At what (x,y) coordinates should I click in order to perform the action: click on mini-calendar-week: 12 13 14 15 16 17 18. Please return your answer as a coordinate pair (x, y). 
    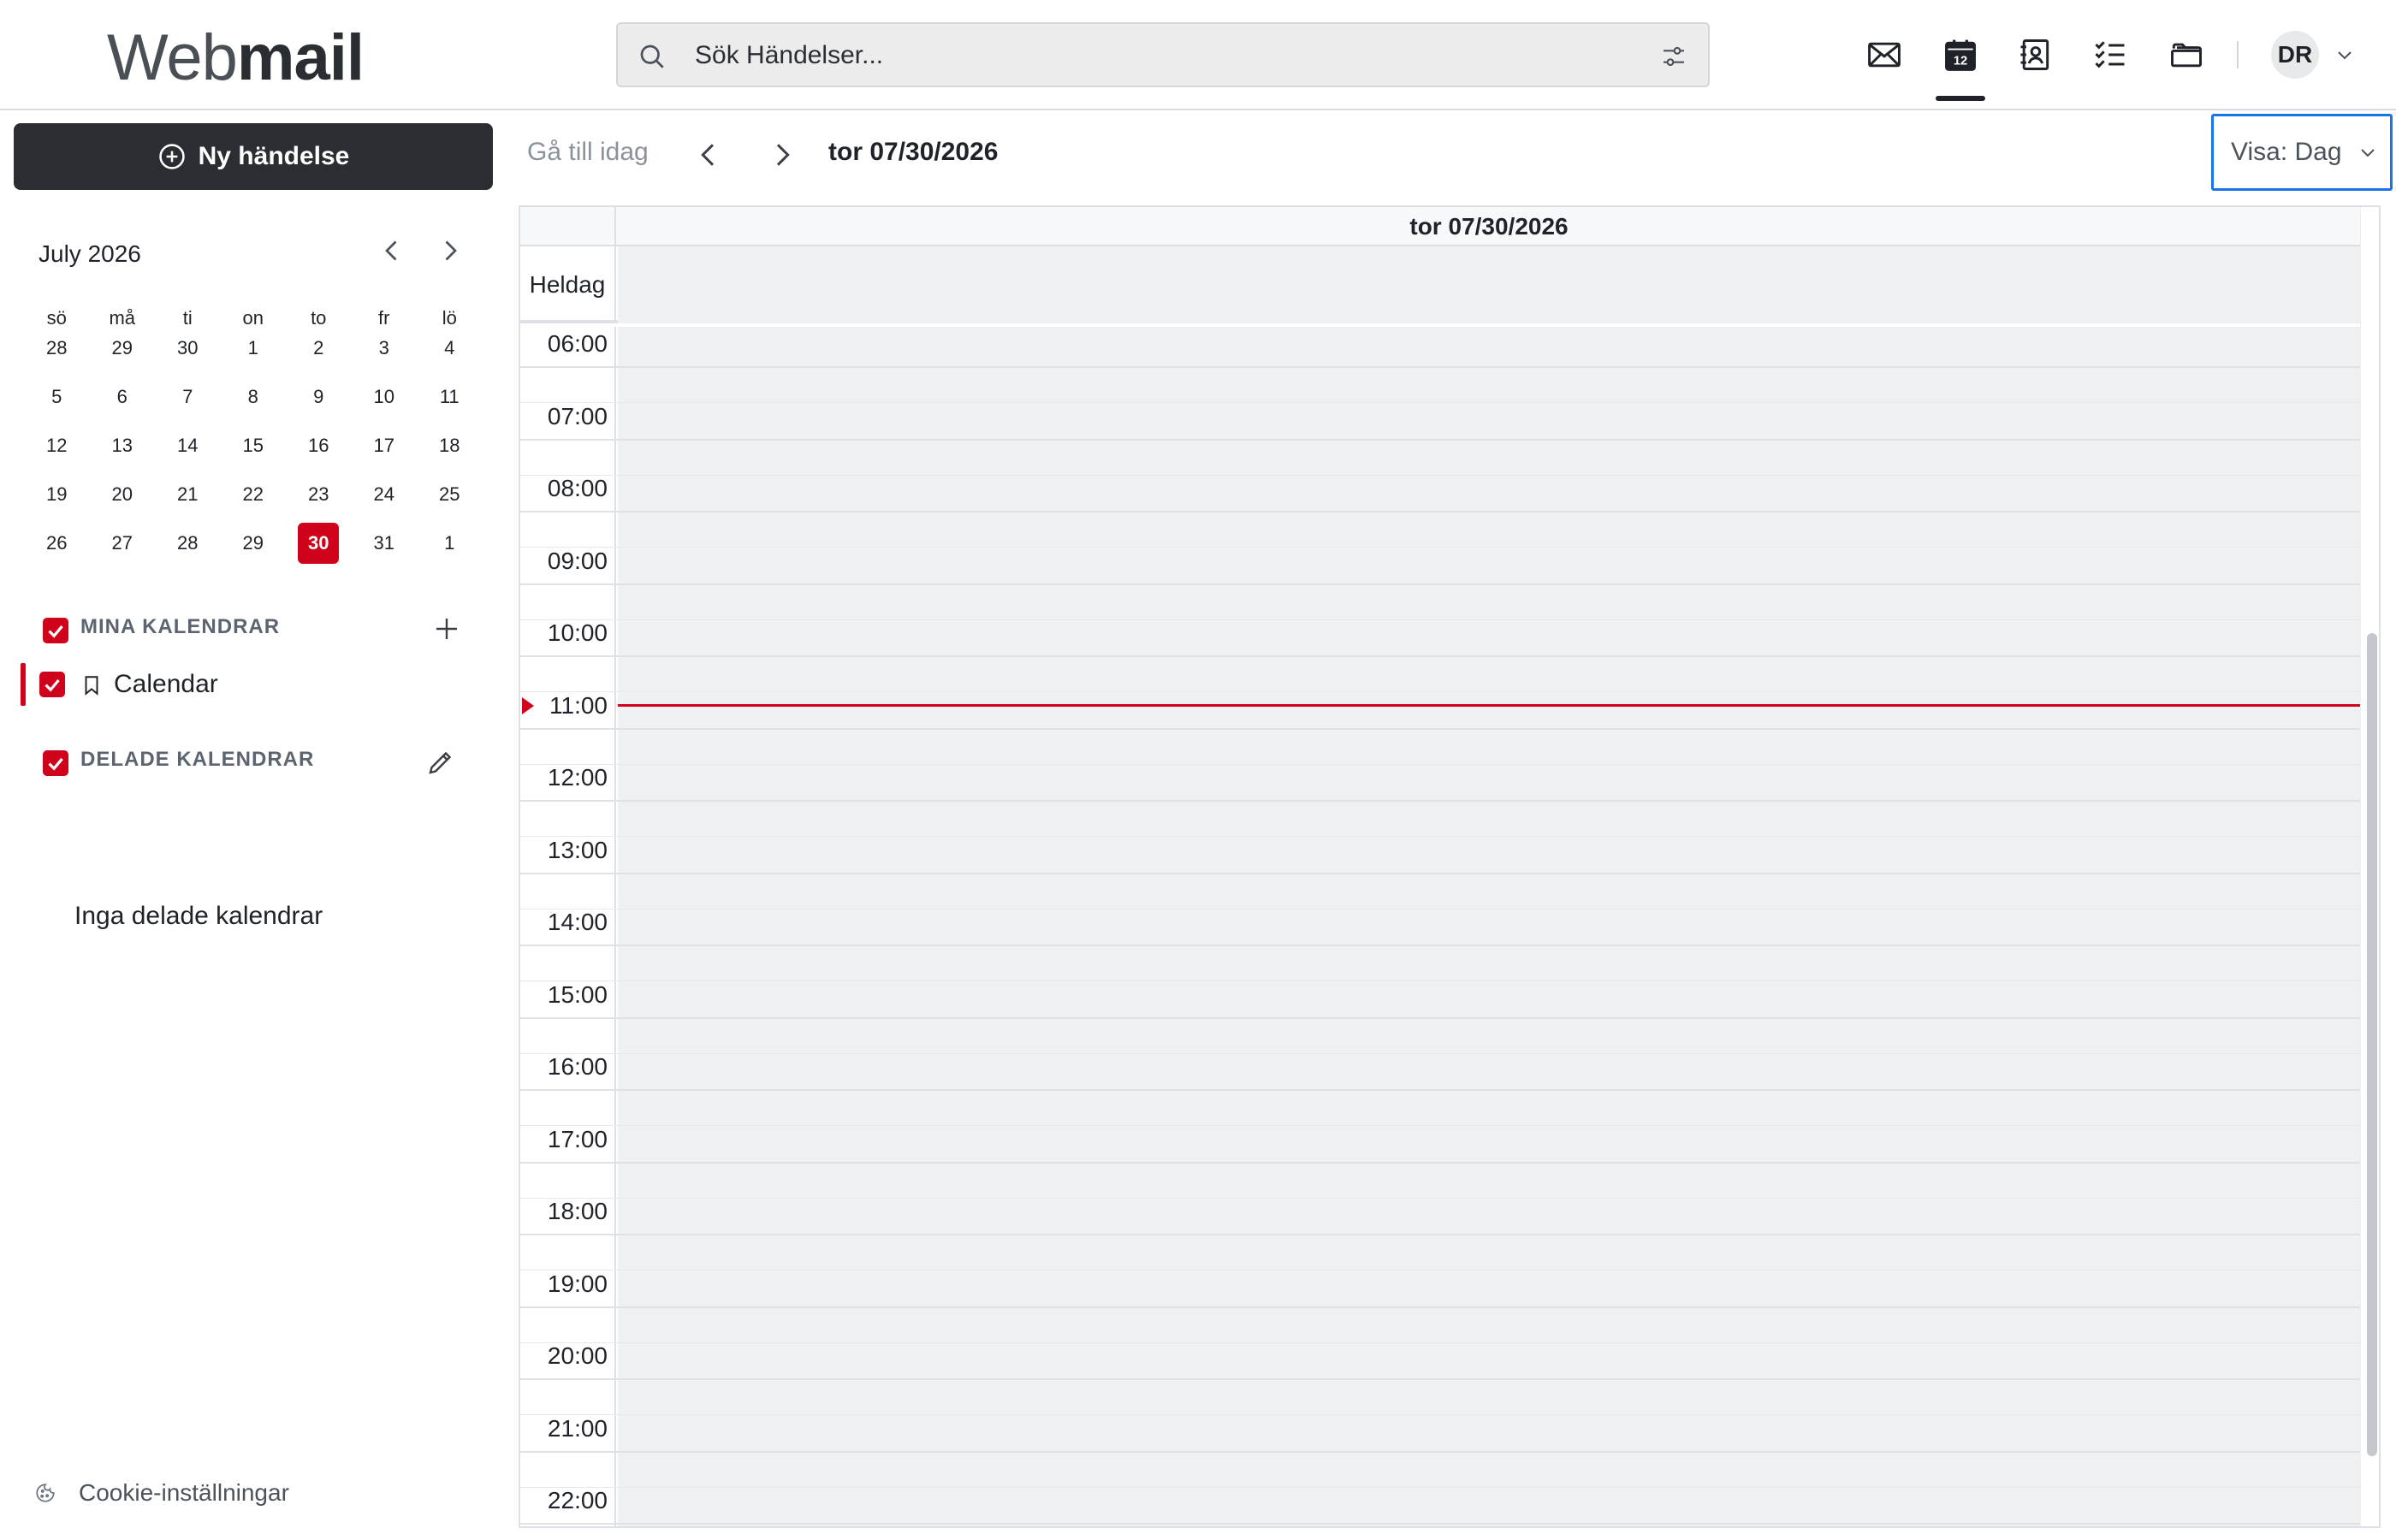
    Looking at the image, I should click on (260, 453).